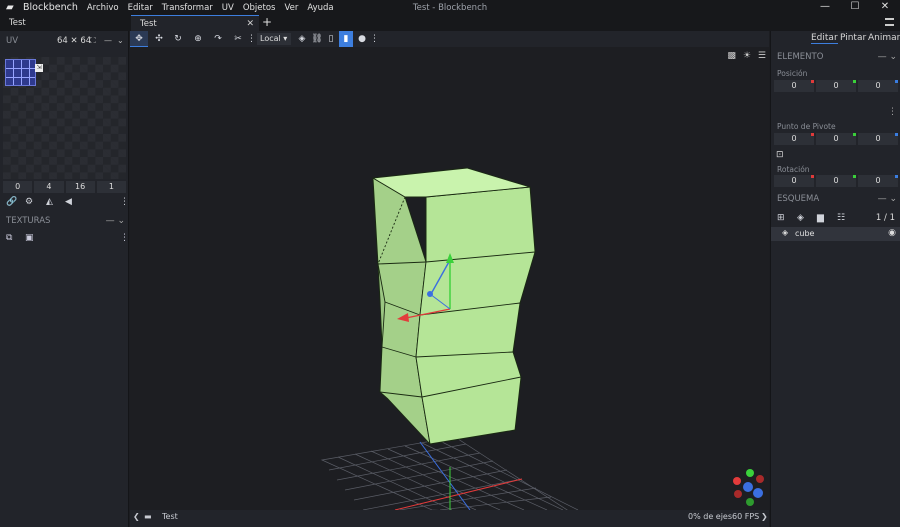 The image size is (900, 527). What do you see at coordinates (825, 7) in the screenshot?
I see `minimize-button: —` at bounding box center [825, 7].